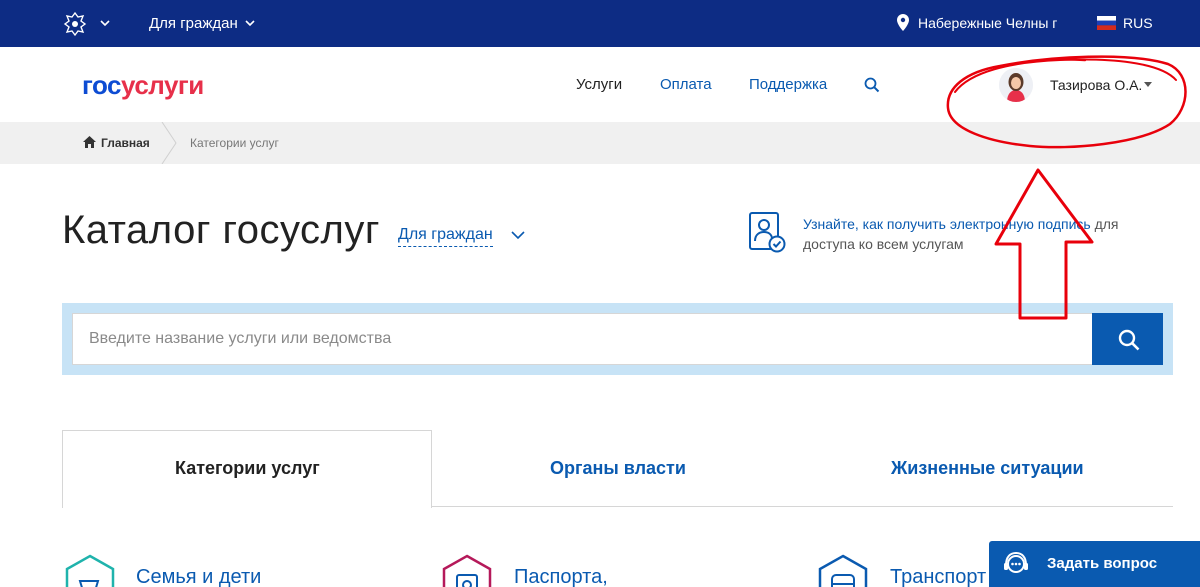 Image resolution: width=1200 pixels, height=587 pixels. Describe the element at coordinates (1106, 23) in the screenshot. I see `russia-flag-icon` at that location.